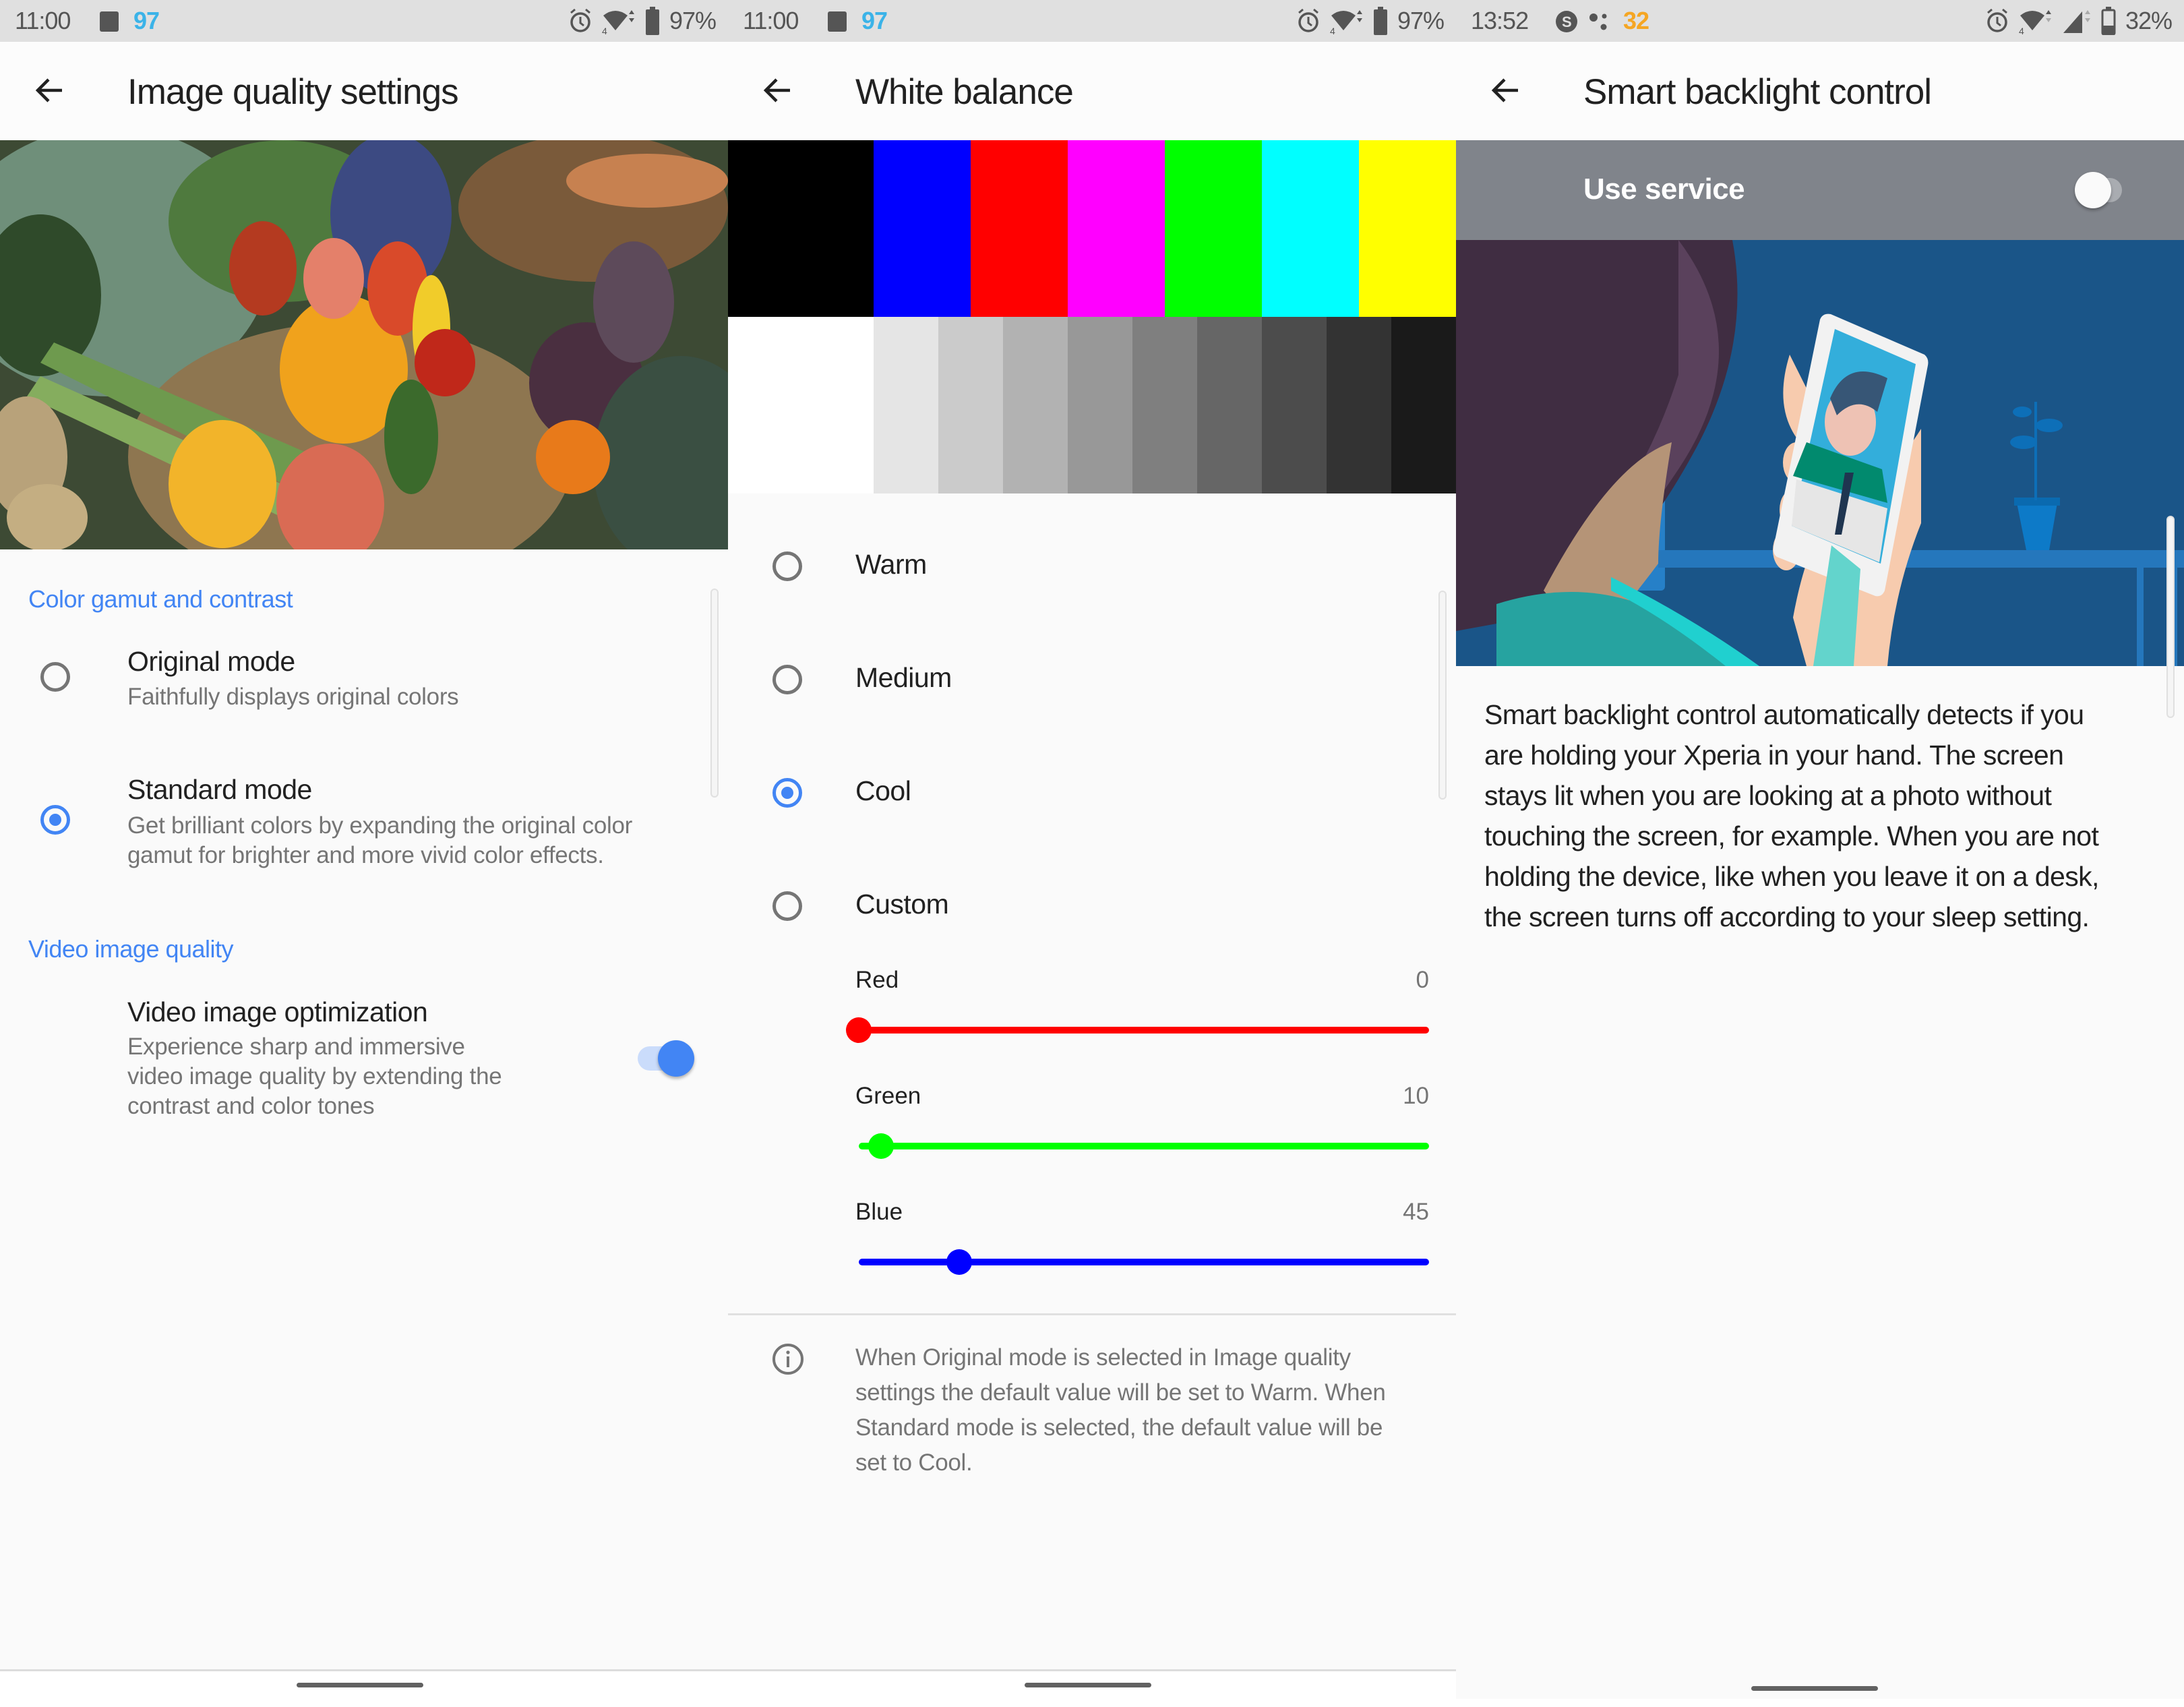  I want to click on skype-icon: S, so click(1566, 21).